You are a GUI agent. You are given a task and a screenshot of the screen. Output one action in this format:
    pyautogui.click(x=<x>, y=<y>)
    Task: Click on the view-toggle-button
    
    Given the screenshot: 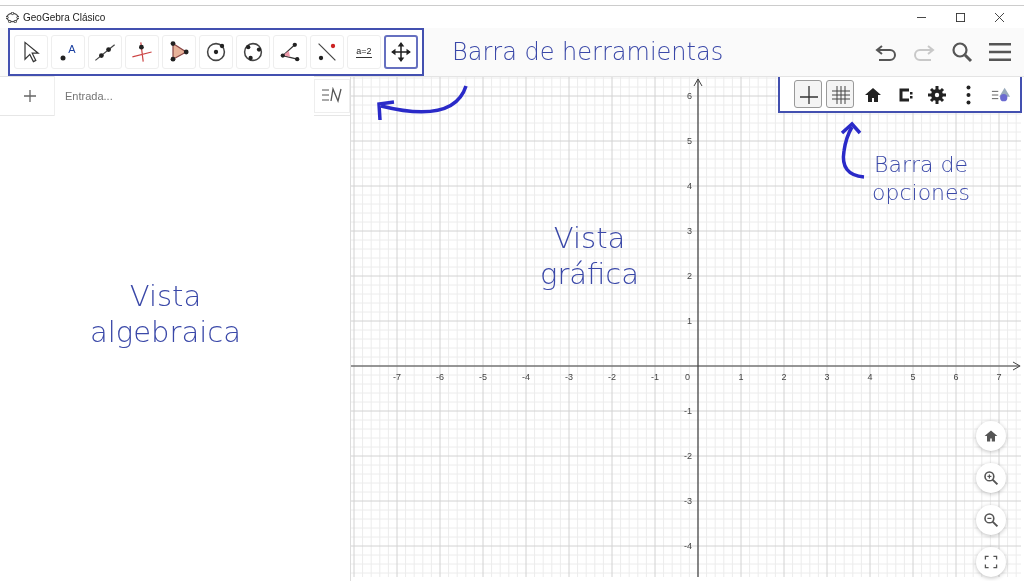 What is the action you would take?
    pyautogui.click(x=332, y=96)
    